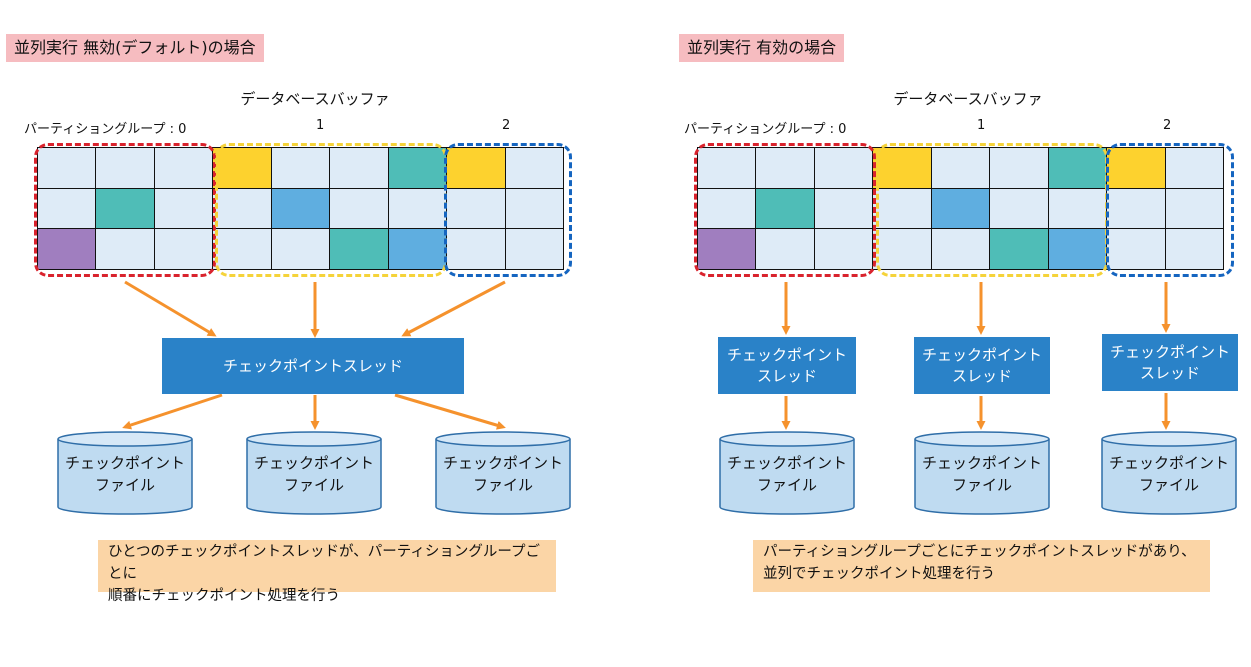 Image resolution: width=1251 pixels, height=667 pixels. I want to click on checkpoint-thread-0: チェックポイント スレッド, so click(787, 365).